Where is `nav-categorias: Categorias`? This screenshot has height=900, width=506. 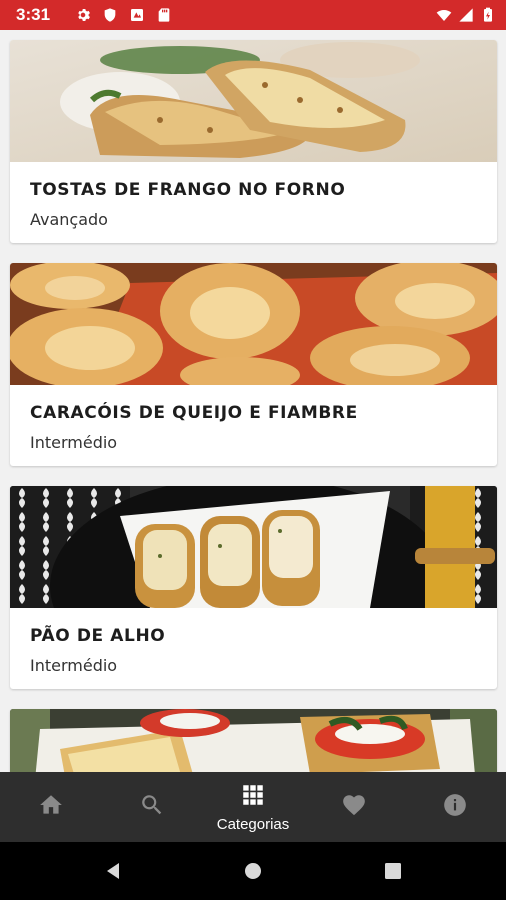 nav-categorias: Categorias is located at coordinates (252, 807).